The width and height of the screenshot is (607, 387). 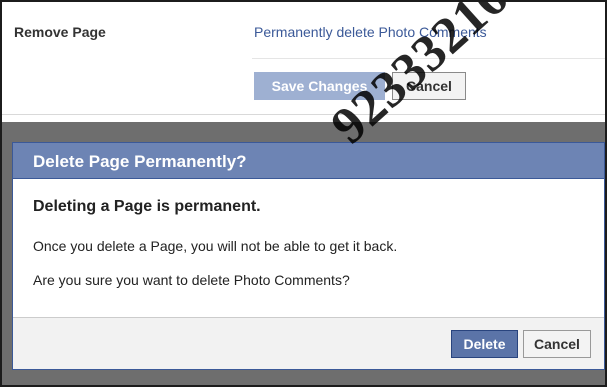 I want to click on remove-page-label: Remove Page, so click(x=60, y=32).